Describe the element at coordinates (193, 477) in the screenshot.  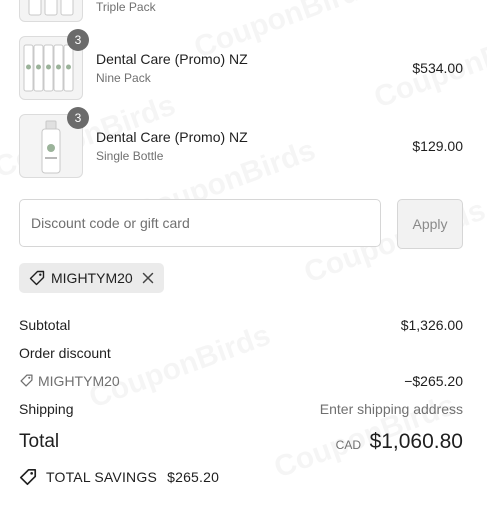
I see `total-savings-value: $265.20` at that location.